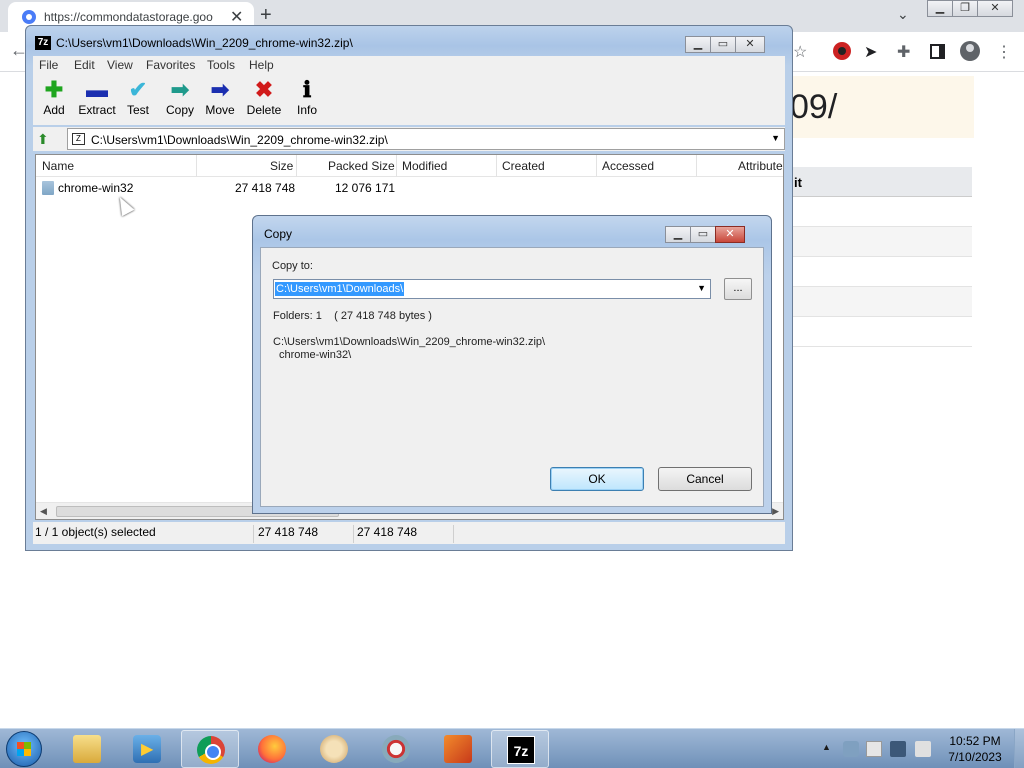 The height and width of the screenshot is (768, 1024). Describe the element at coordinates (84, 65) in the screenshot. I see `menu-edit: Edit` at that location.